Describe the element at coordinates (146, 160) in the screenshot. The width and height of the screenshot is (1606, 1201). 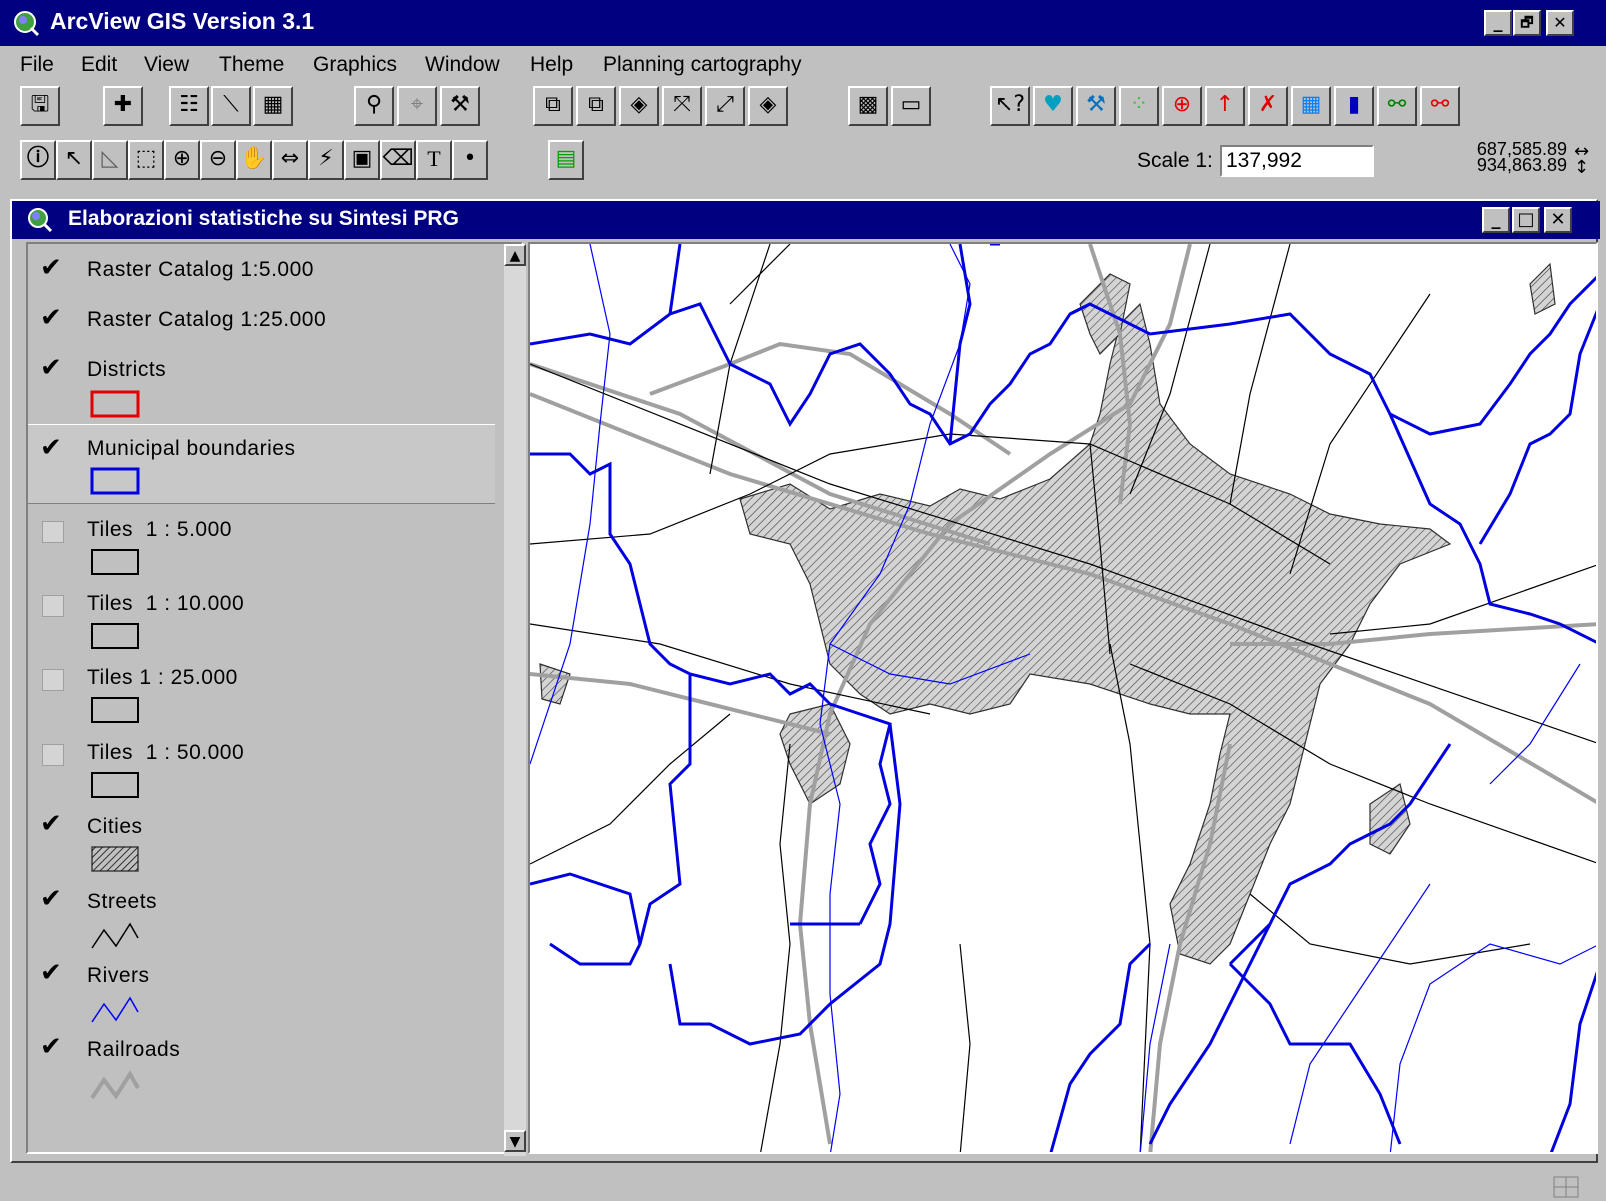
I see `select-feature-tool: ⬚` at that location.